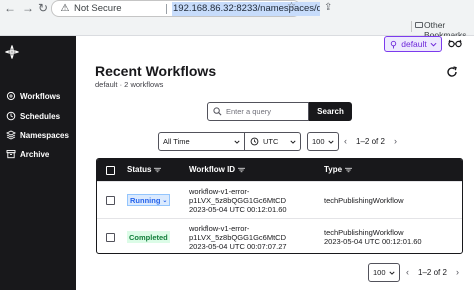 This screenshot has width=474, height=290. I want to click on url-text: 192.168.86.32:8233/namespaces/d, so click(246, 9).